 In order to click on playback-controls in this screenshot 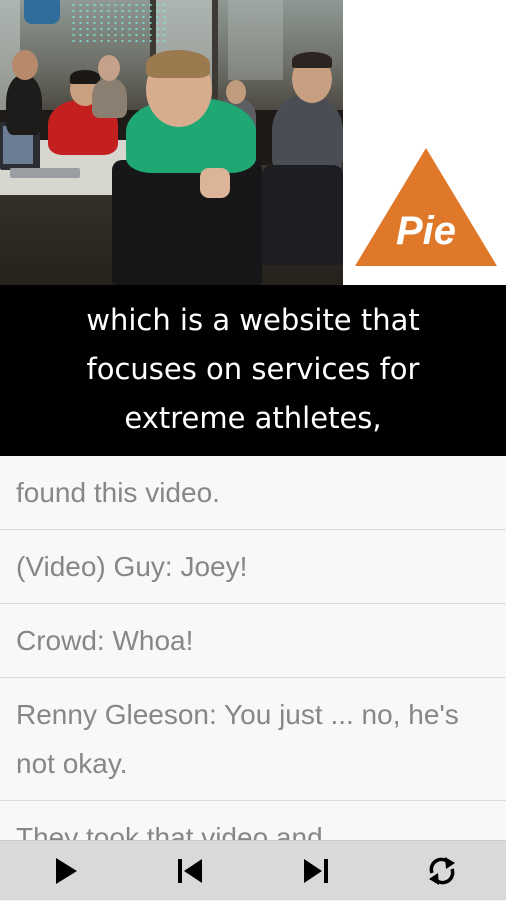, I will do `click(253, 870)`.